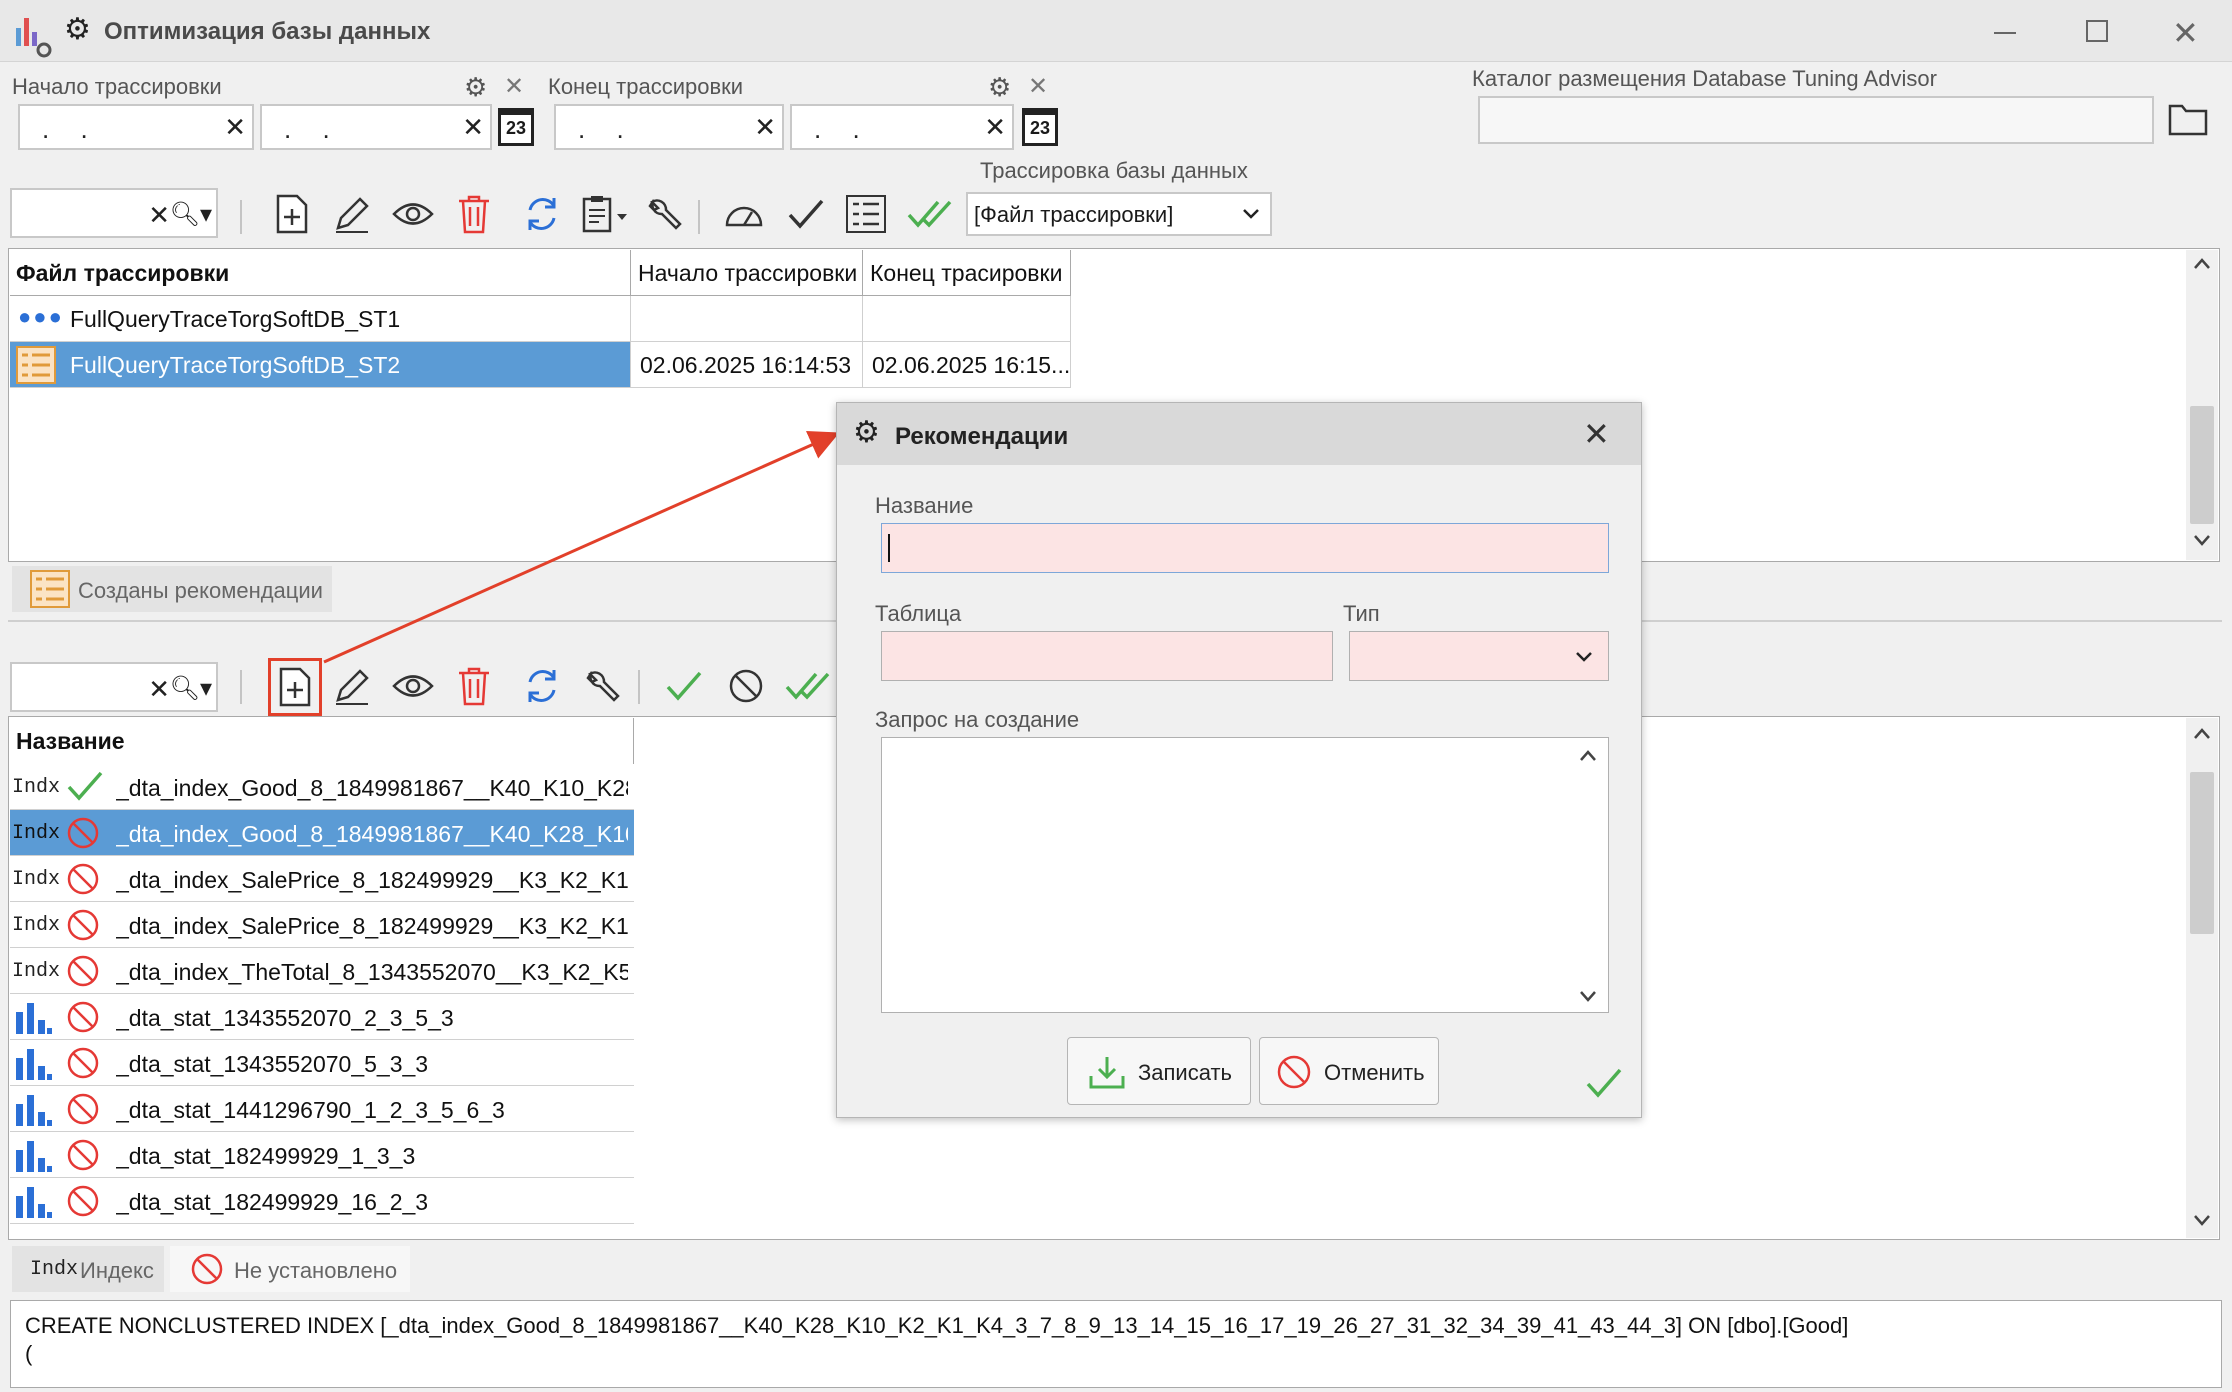 Image resolution: width=2232 pixels, height=1392 pixels. What do you see at coordinates (1361, 613) in the screenshot?
I see `type-label: Тип` at bounding box center [1361, 613].